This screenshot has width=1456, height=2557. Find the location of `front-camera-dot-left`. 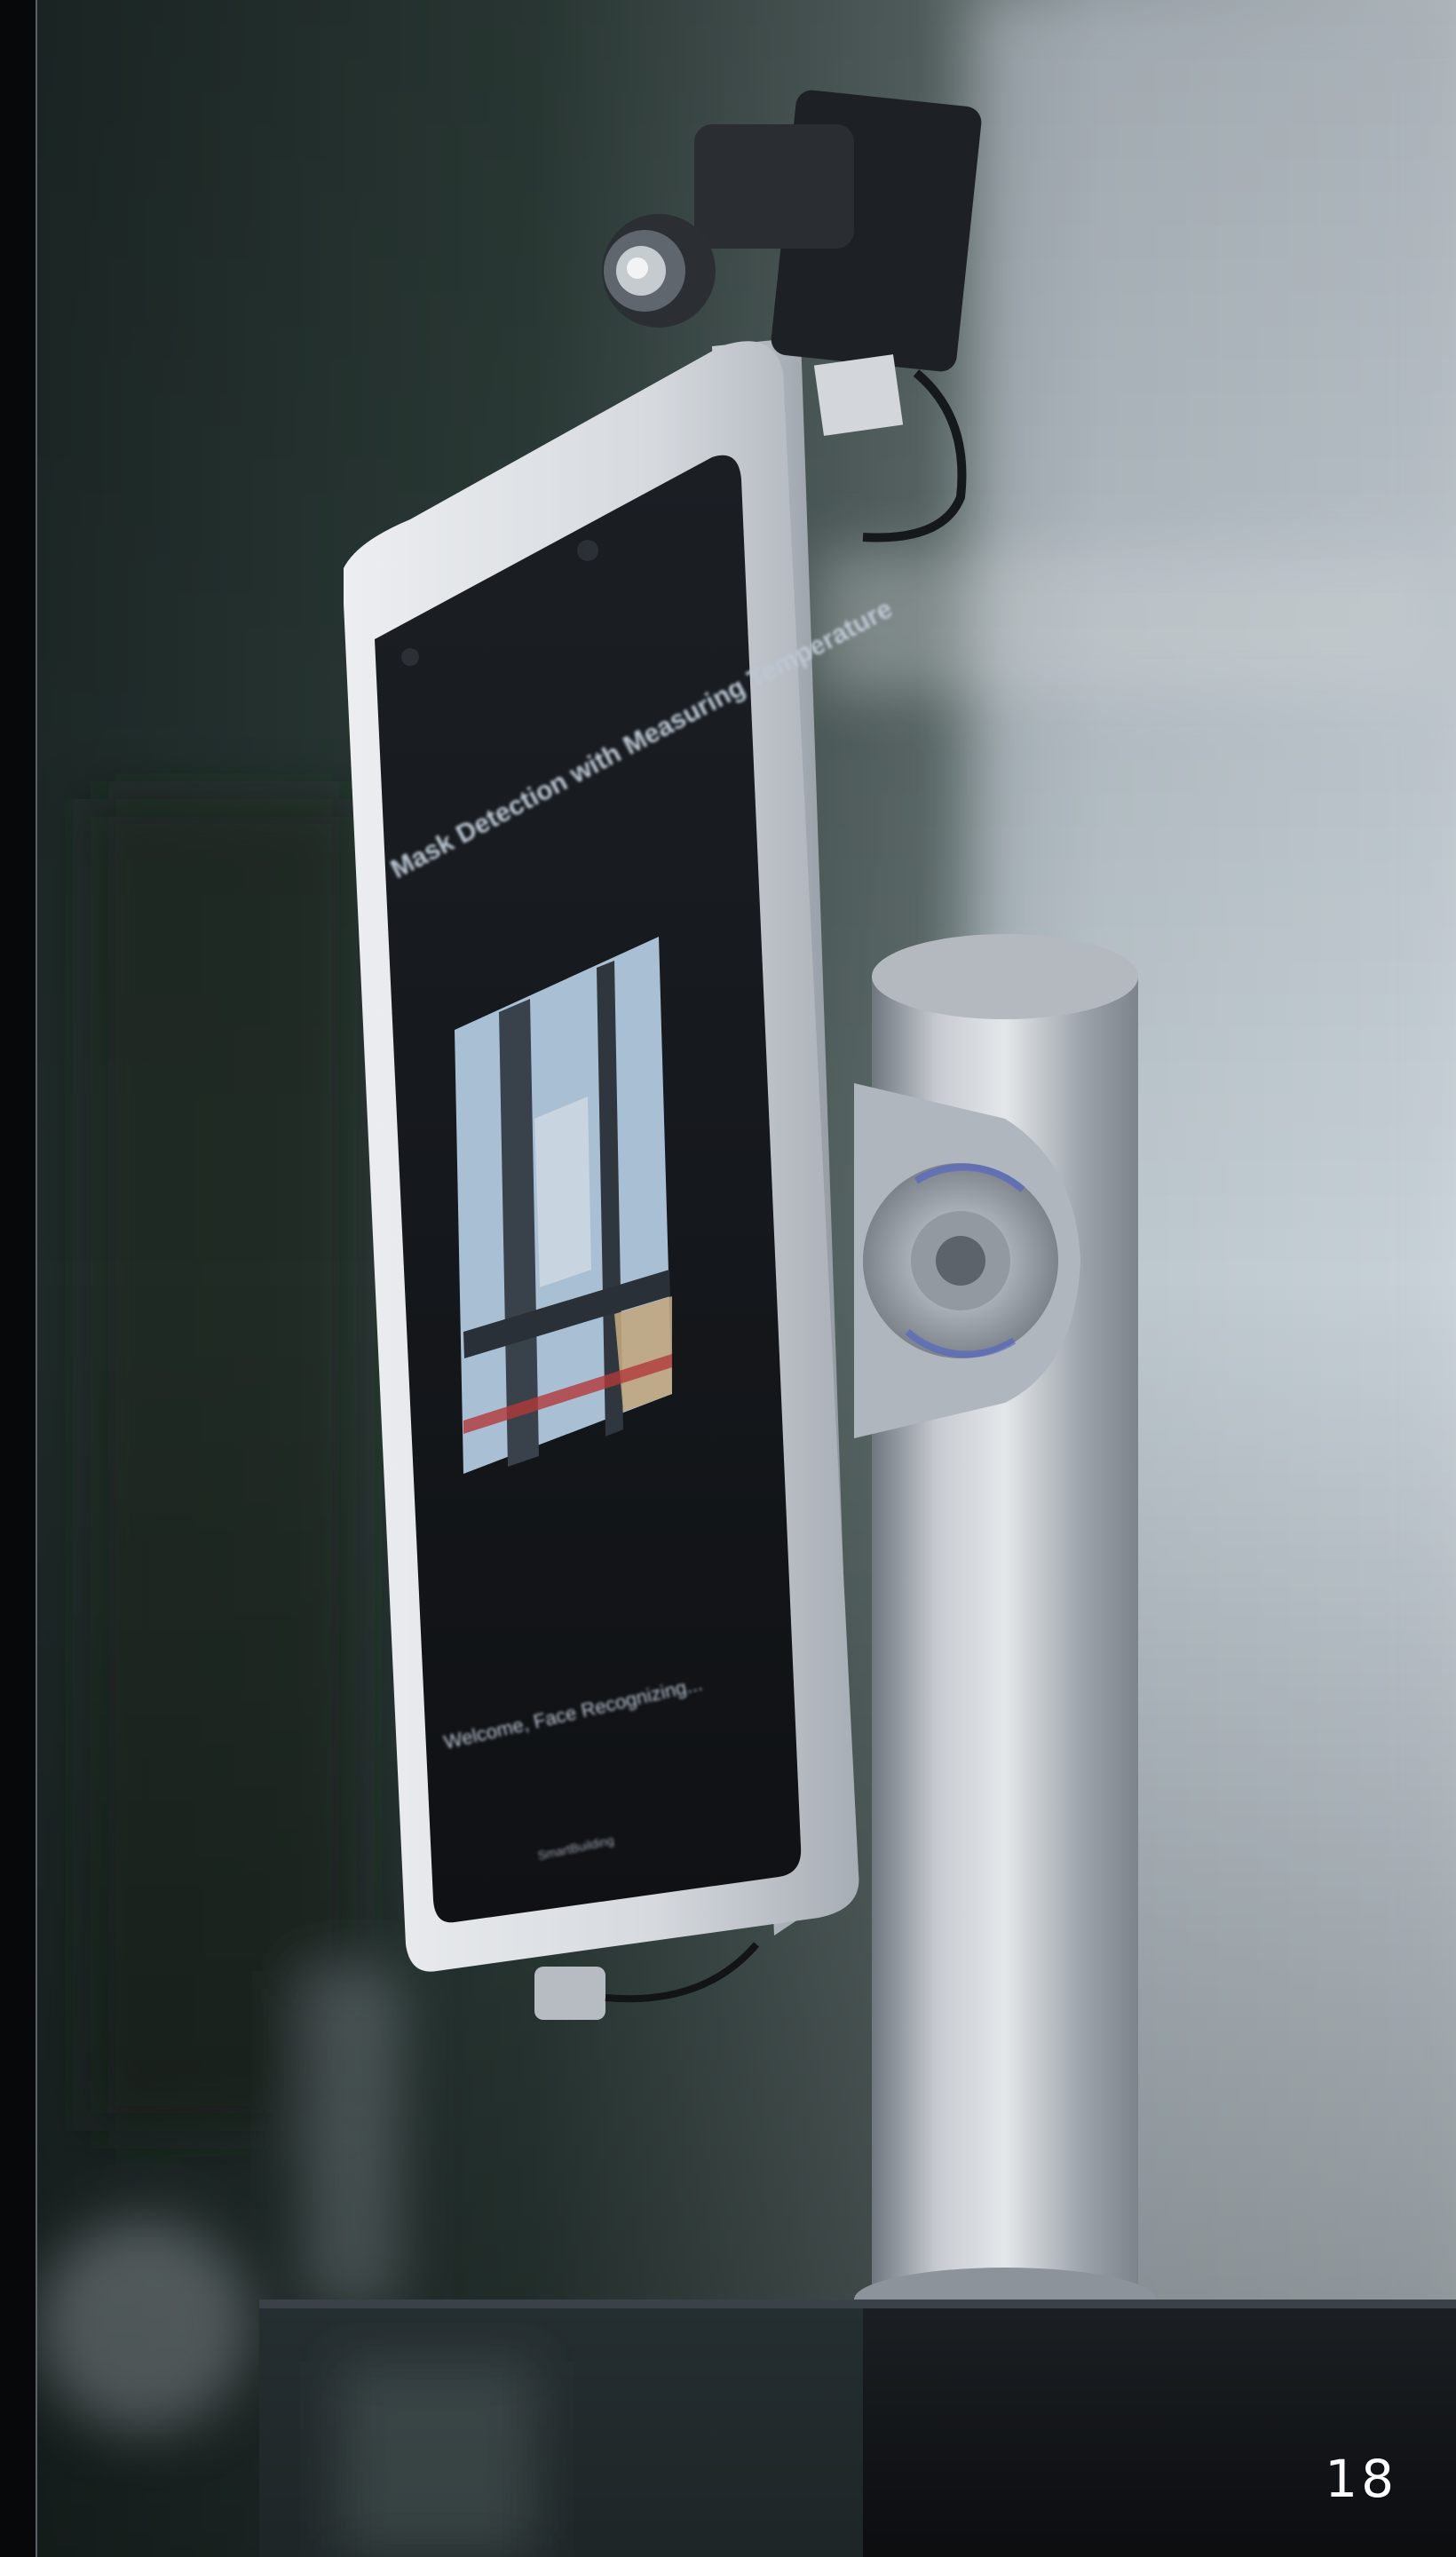

front-camera-dot-left is located at coordinates (410, 657).